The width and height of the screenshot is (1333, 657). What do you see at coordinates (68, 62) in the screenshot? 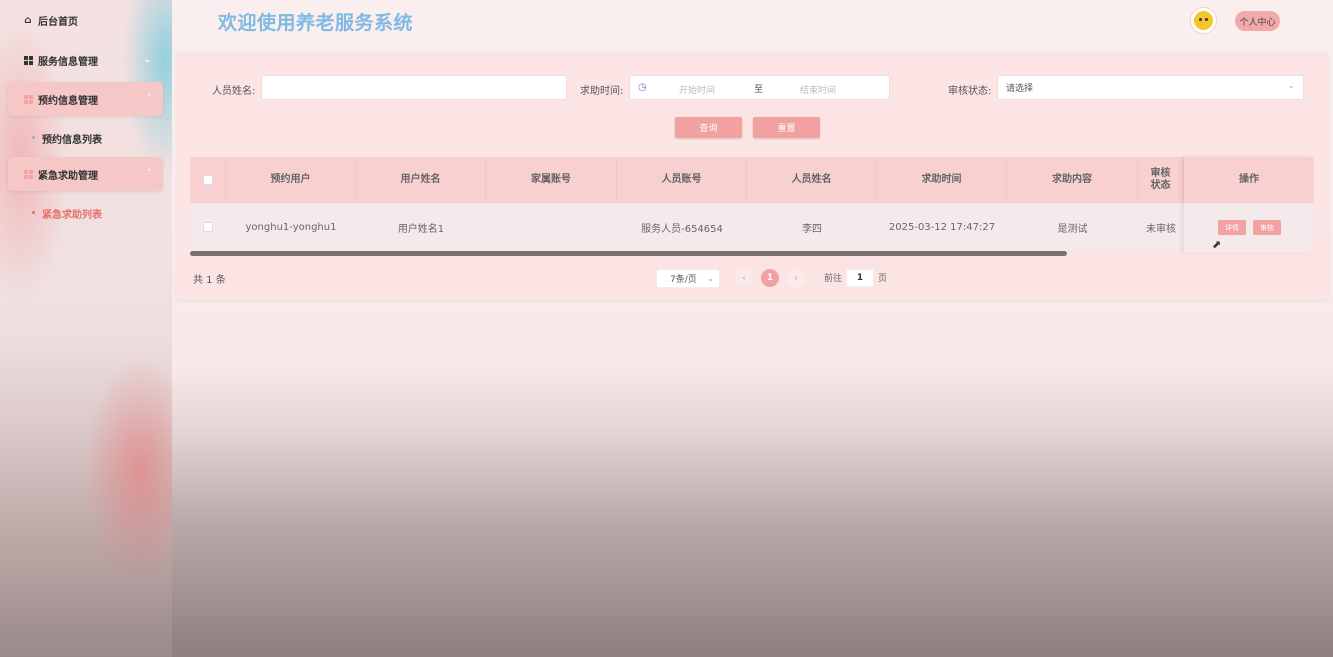
I see `sidebar-item-label: 服务信息管理` at bounding box center [68, 62].